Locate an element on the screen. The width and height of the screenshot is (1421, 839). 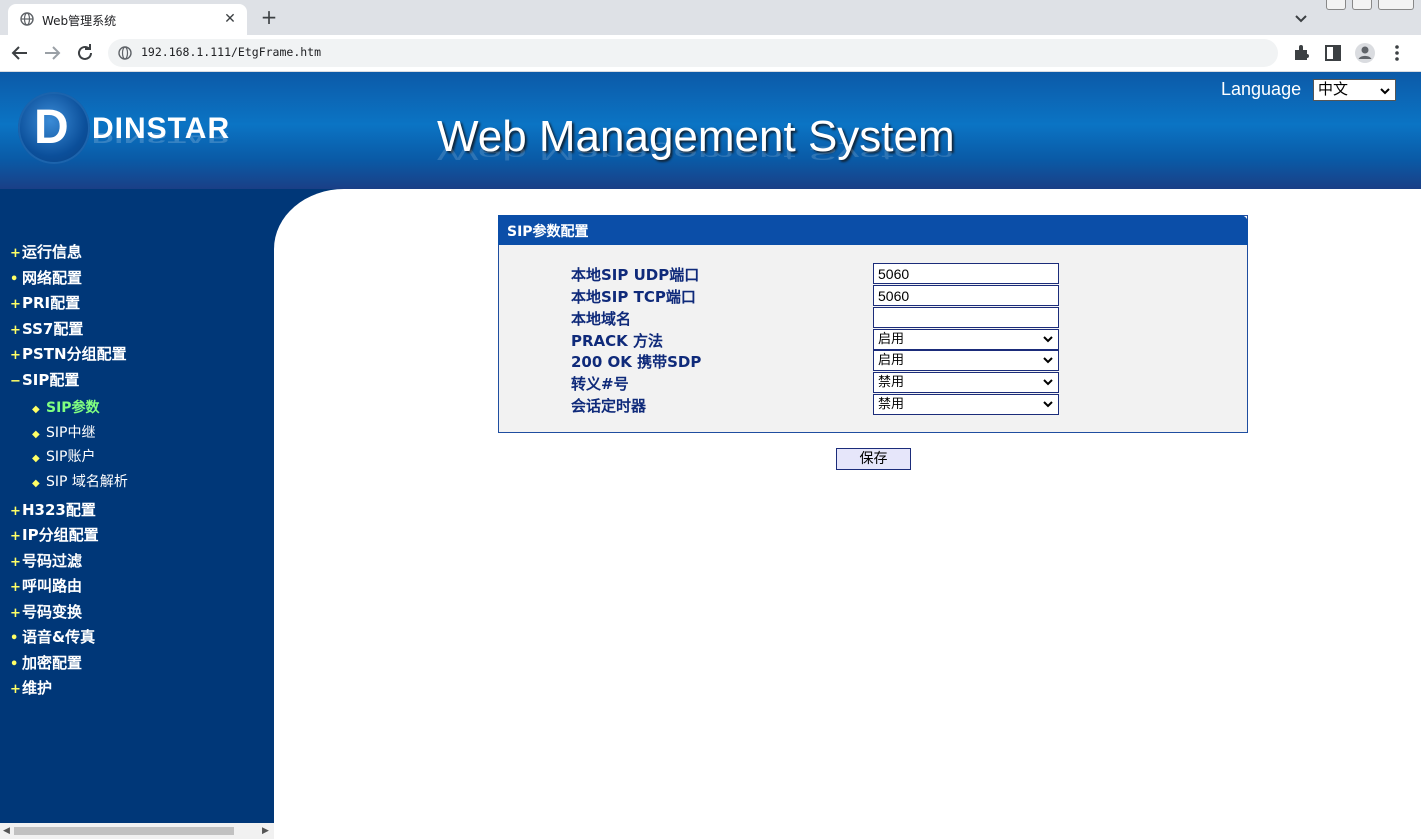
logo-letter: D is located at coordinates (51, 127).